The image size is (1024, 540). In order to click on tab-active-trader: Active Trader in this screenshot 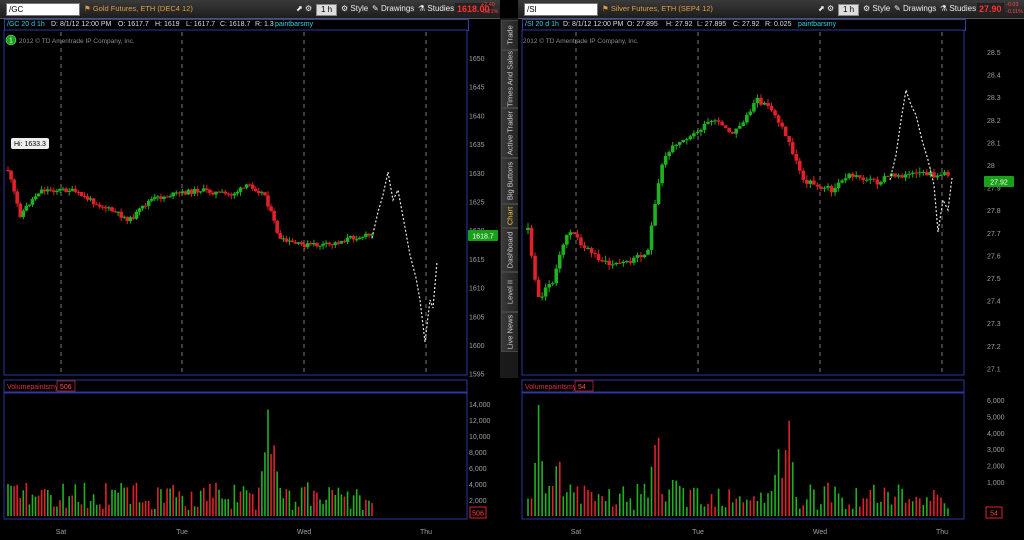, I will do `click(510, 133)`.